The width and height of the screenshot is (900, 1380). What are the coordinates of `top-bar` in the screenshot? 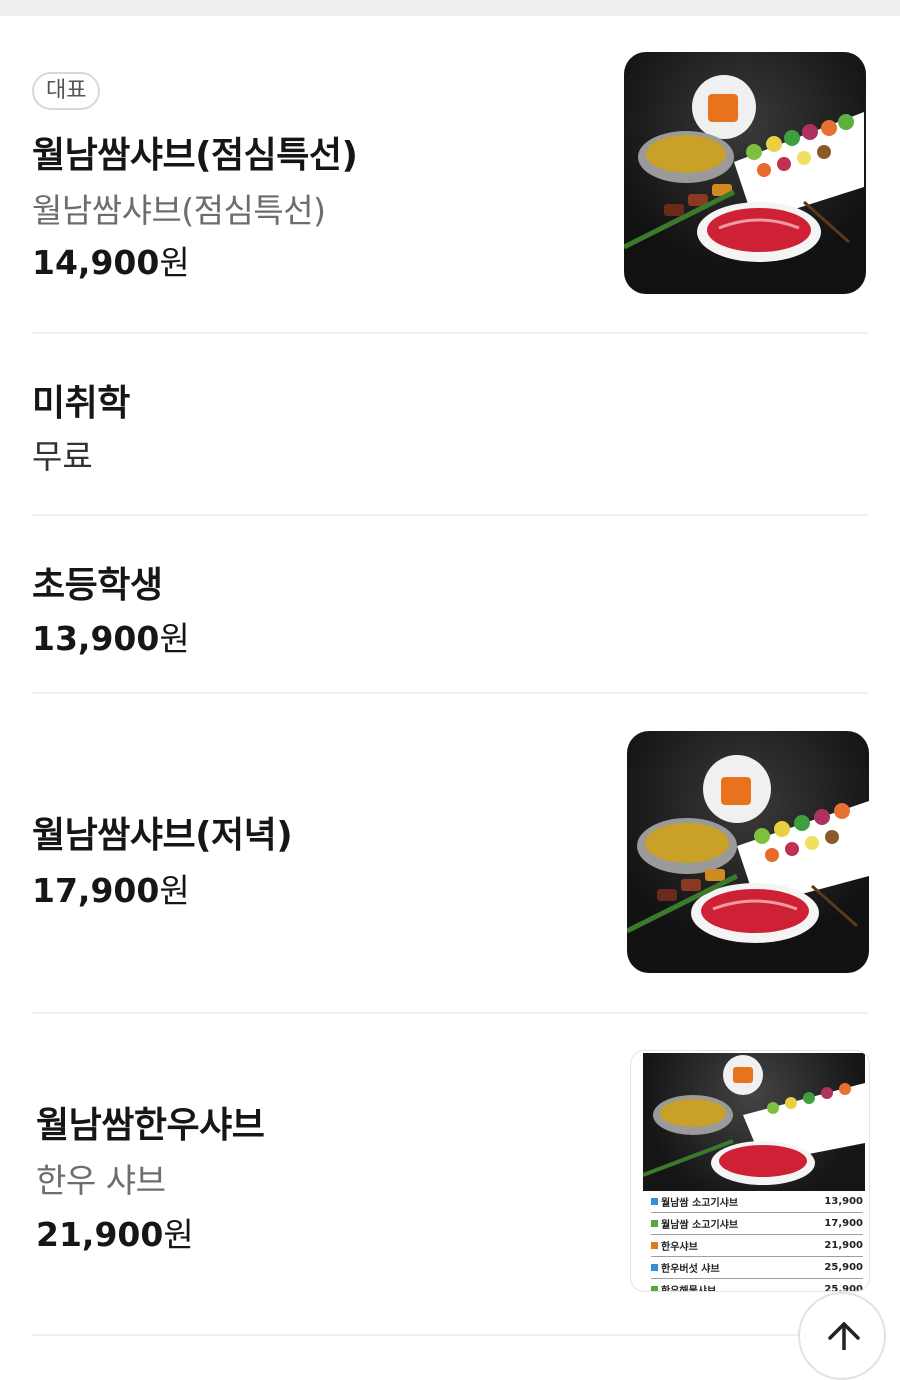 It's located at (450, 8).